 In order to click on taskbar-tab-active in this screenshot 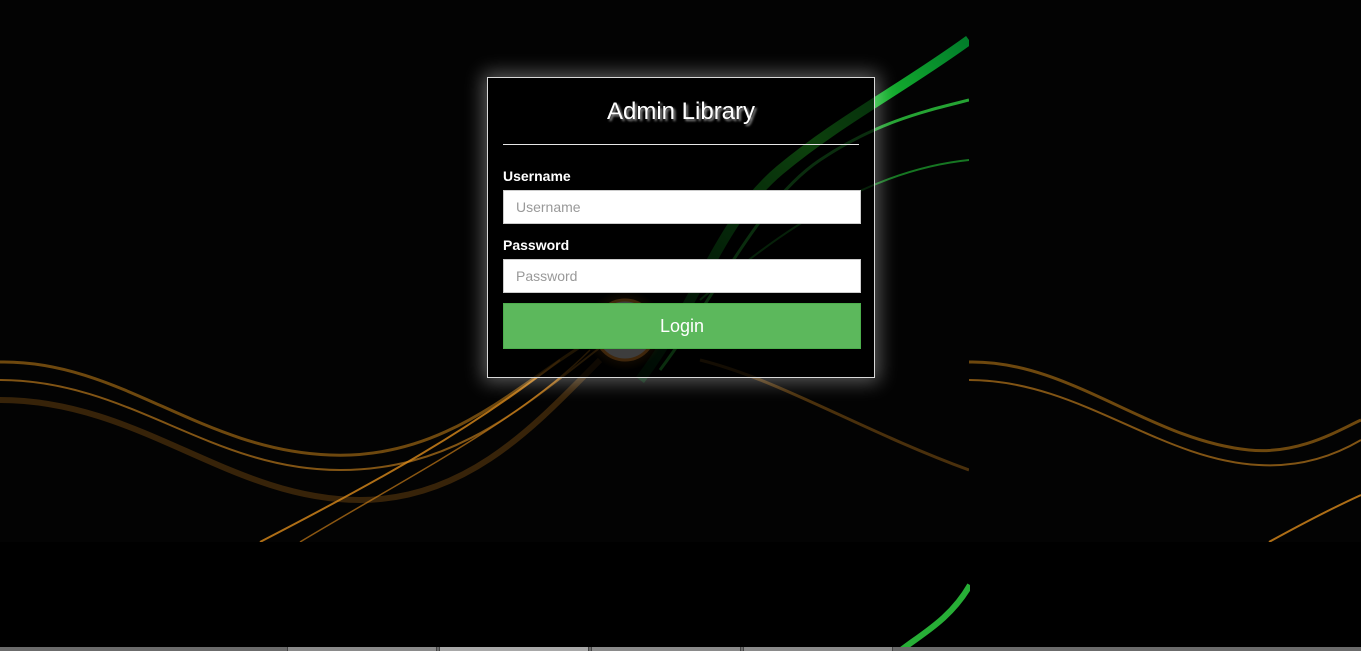, I will do `click(514, 649)`.